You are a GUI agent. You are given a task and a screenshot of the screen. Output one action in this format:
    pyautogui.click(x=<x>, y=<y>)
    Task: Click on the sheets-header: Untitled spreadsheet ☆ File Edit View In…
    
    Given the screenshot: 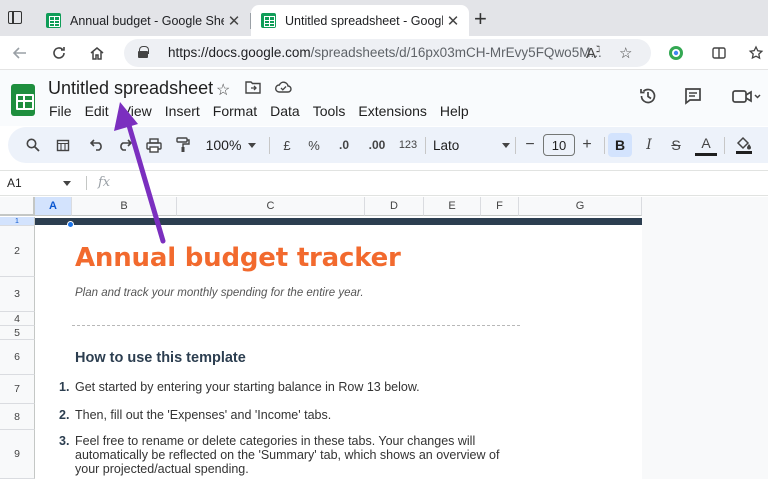 What is the action you would take?
    pyautogui.click(x=384, y=98)
    